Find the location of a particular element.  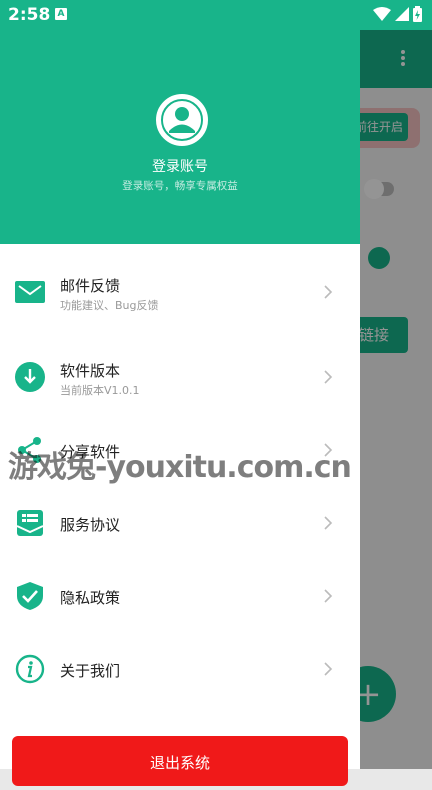

menu-item-version: 软件版本 当前版本V1.0.1 is located at coordinates (180, 377).